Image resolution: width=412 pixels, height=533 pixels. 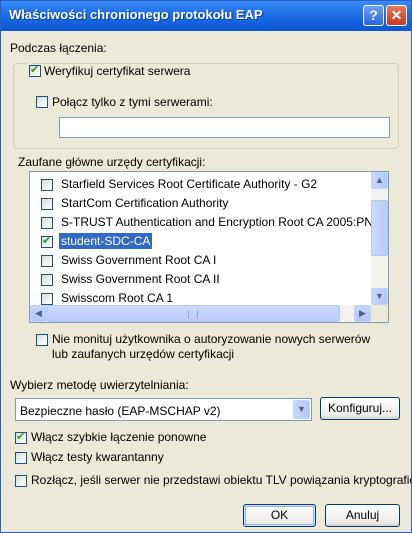 What do you see at coordinates (145, 203) in the screenshot?
I see `trusted-ca-label: StartCom Certification Authority` at bounding box center [145, 203].